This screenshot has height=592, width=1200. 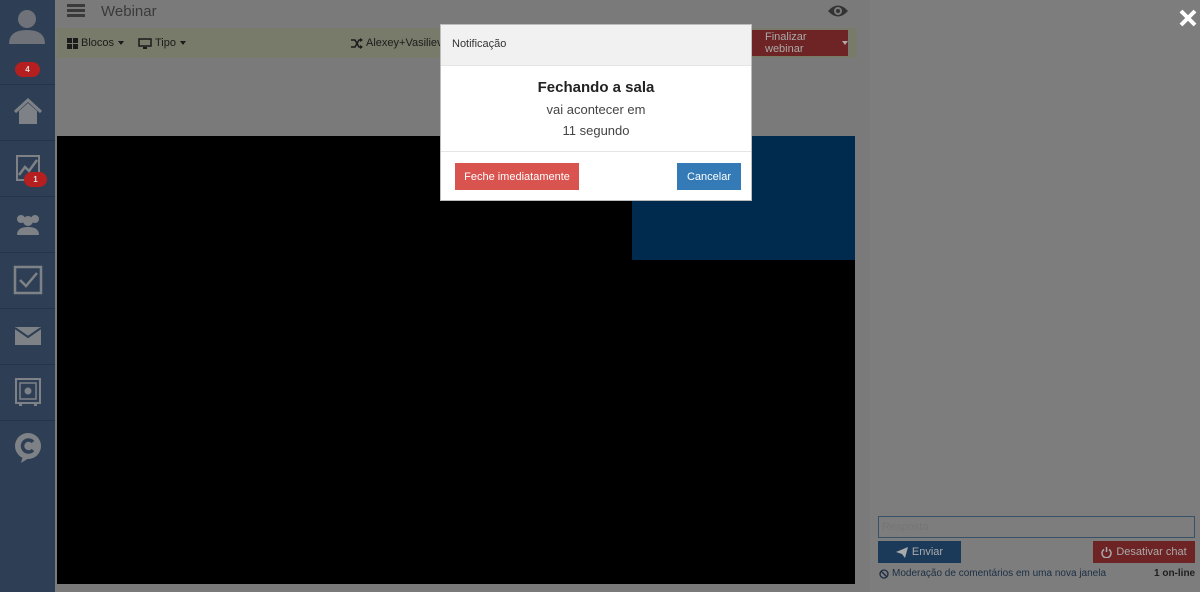 I want to click on paper-plane-icon, so click(x=901, y=552).